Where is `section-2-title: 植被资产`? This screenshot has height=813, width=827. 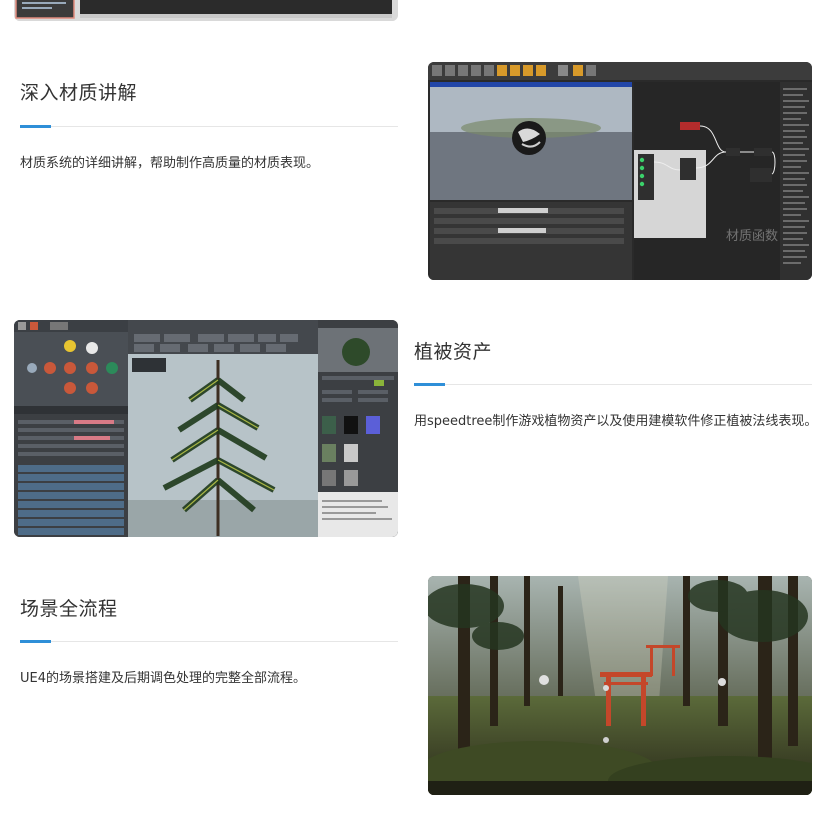 section-2-title: 植被资产 is located at coordinates (453, 352).